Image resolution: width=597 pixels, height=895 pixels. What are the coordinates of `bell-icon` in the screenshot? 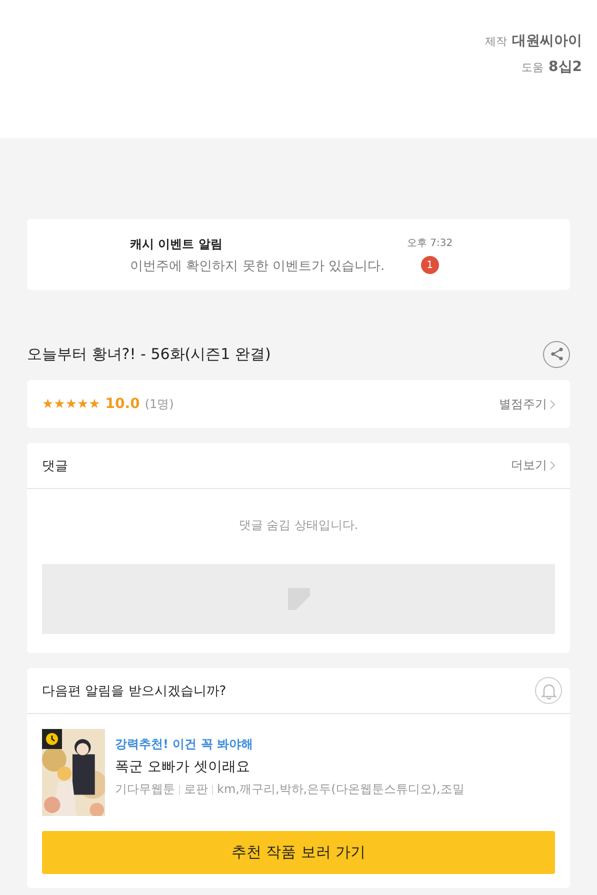 It's located at (549, 691).